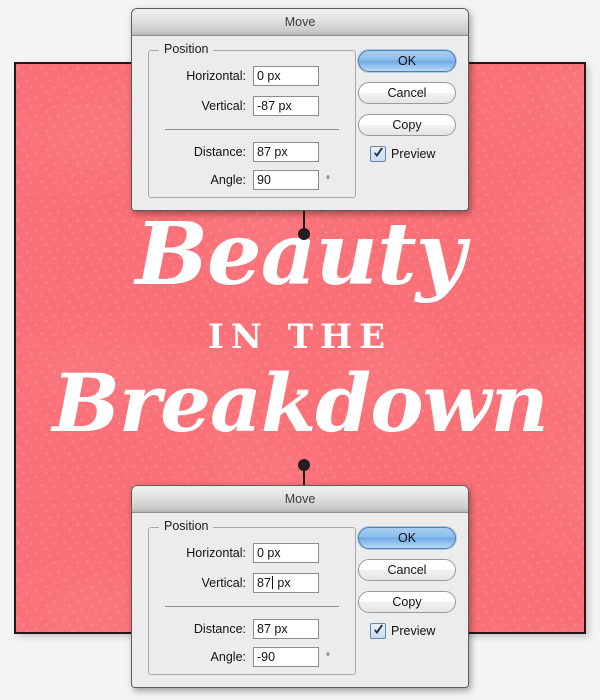 The image size is (600, 700). I want to click on text-caret, so click(272, 582).